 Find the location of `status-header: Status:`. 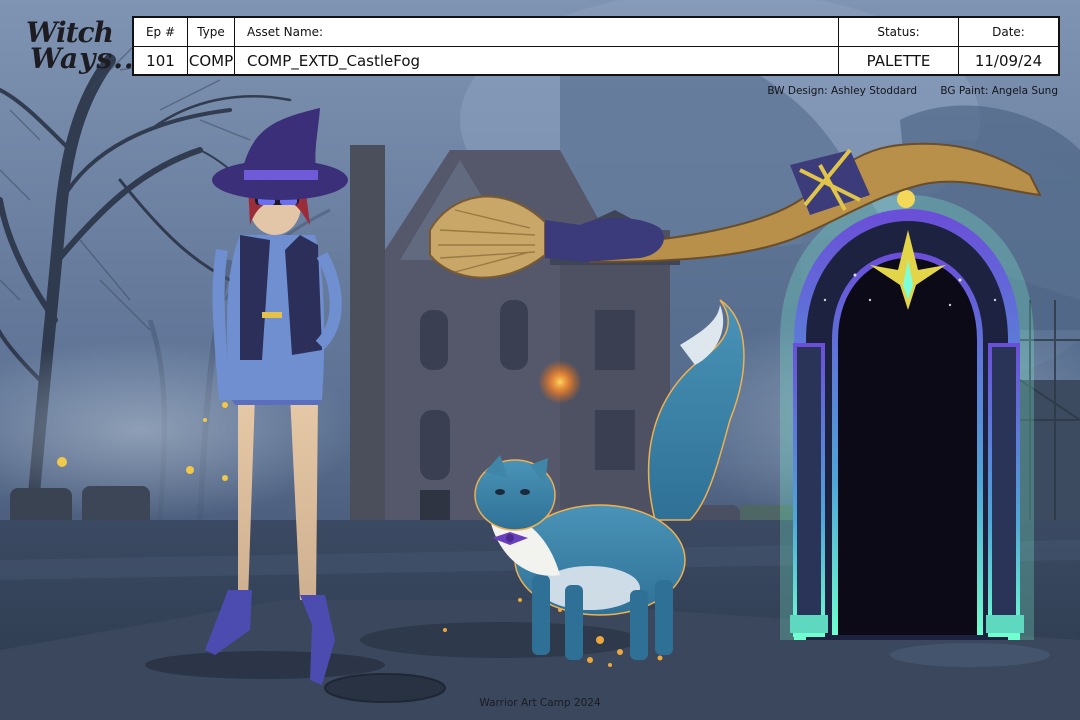

status-header: Status: is located at coordinates (899, 32).